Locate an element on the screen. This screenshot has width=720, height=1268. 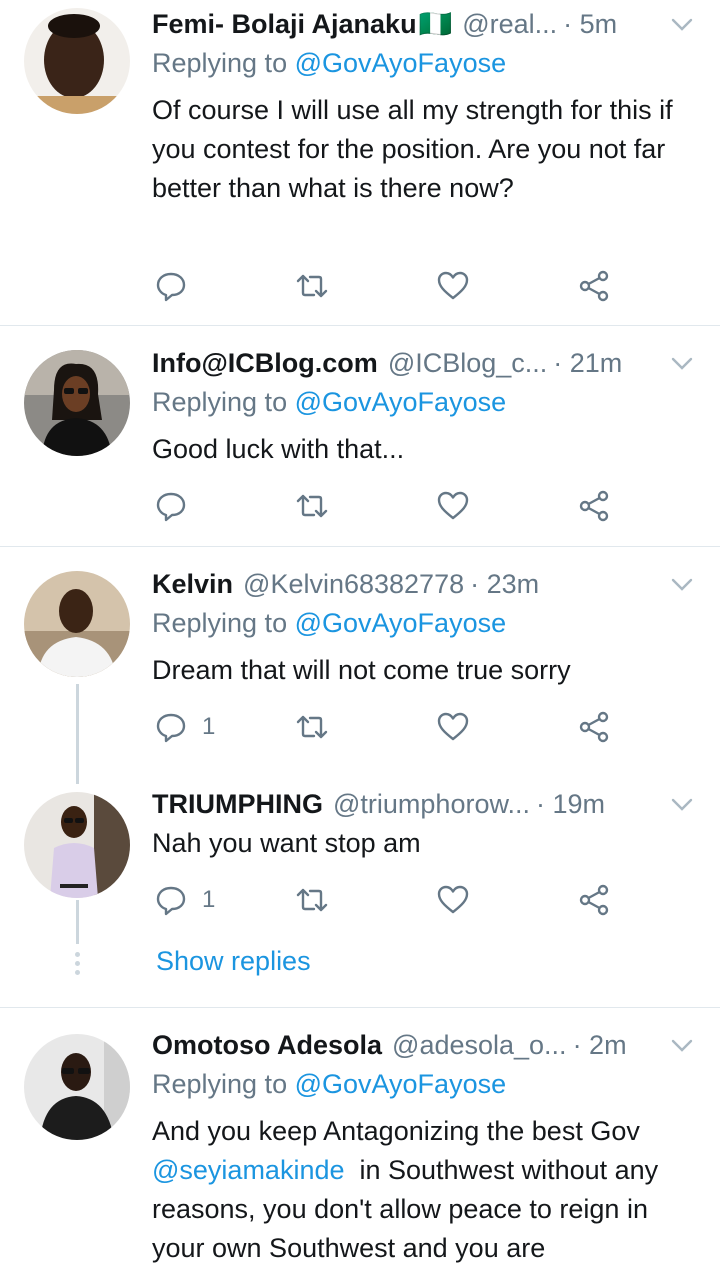
display-name: Femi- Bolaji Ajanaku is located at coordinates (284, 24).